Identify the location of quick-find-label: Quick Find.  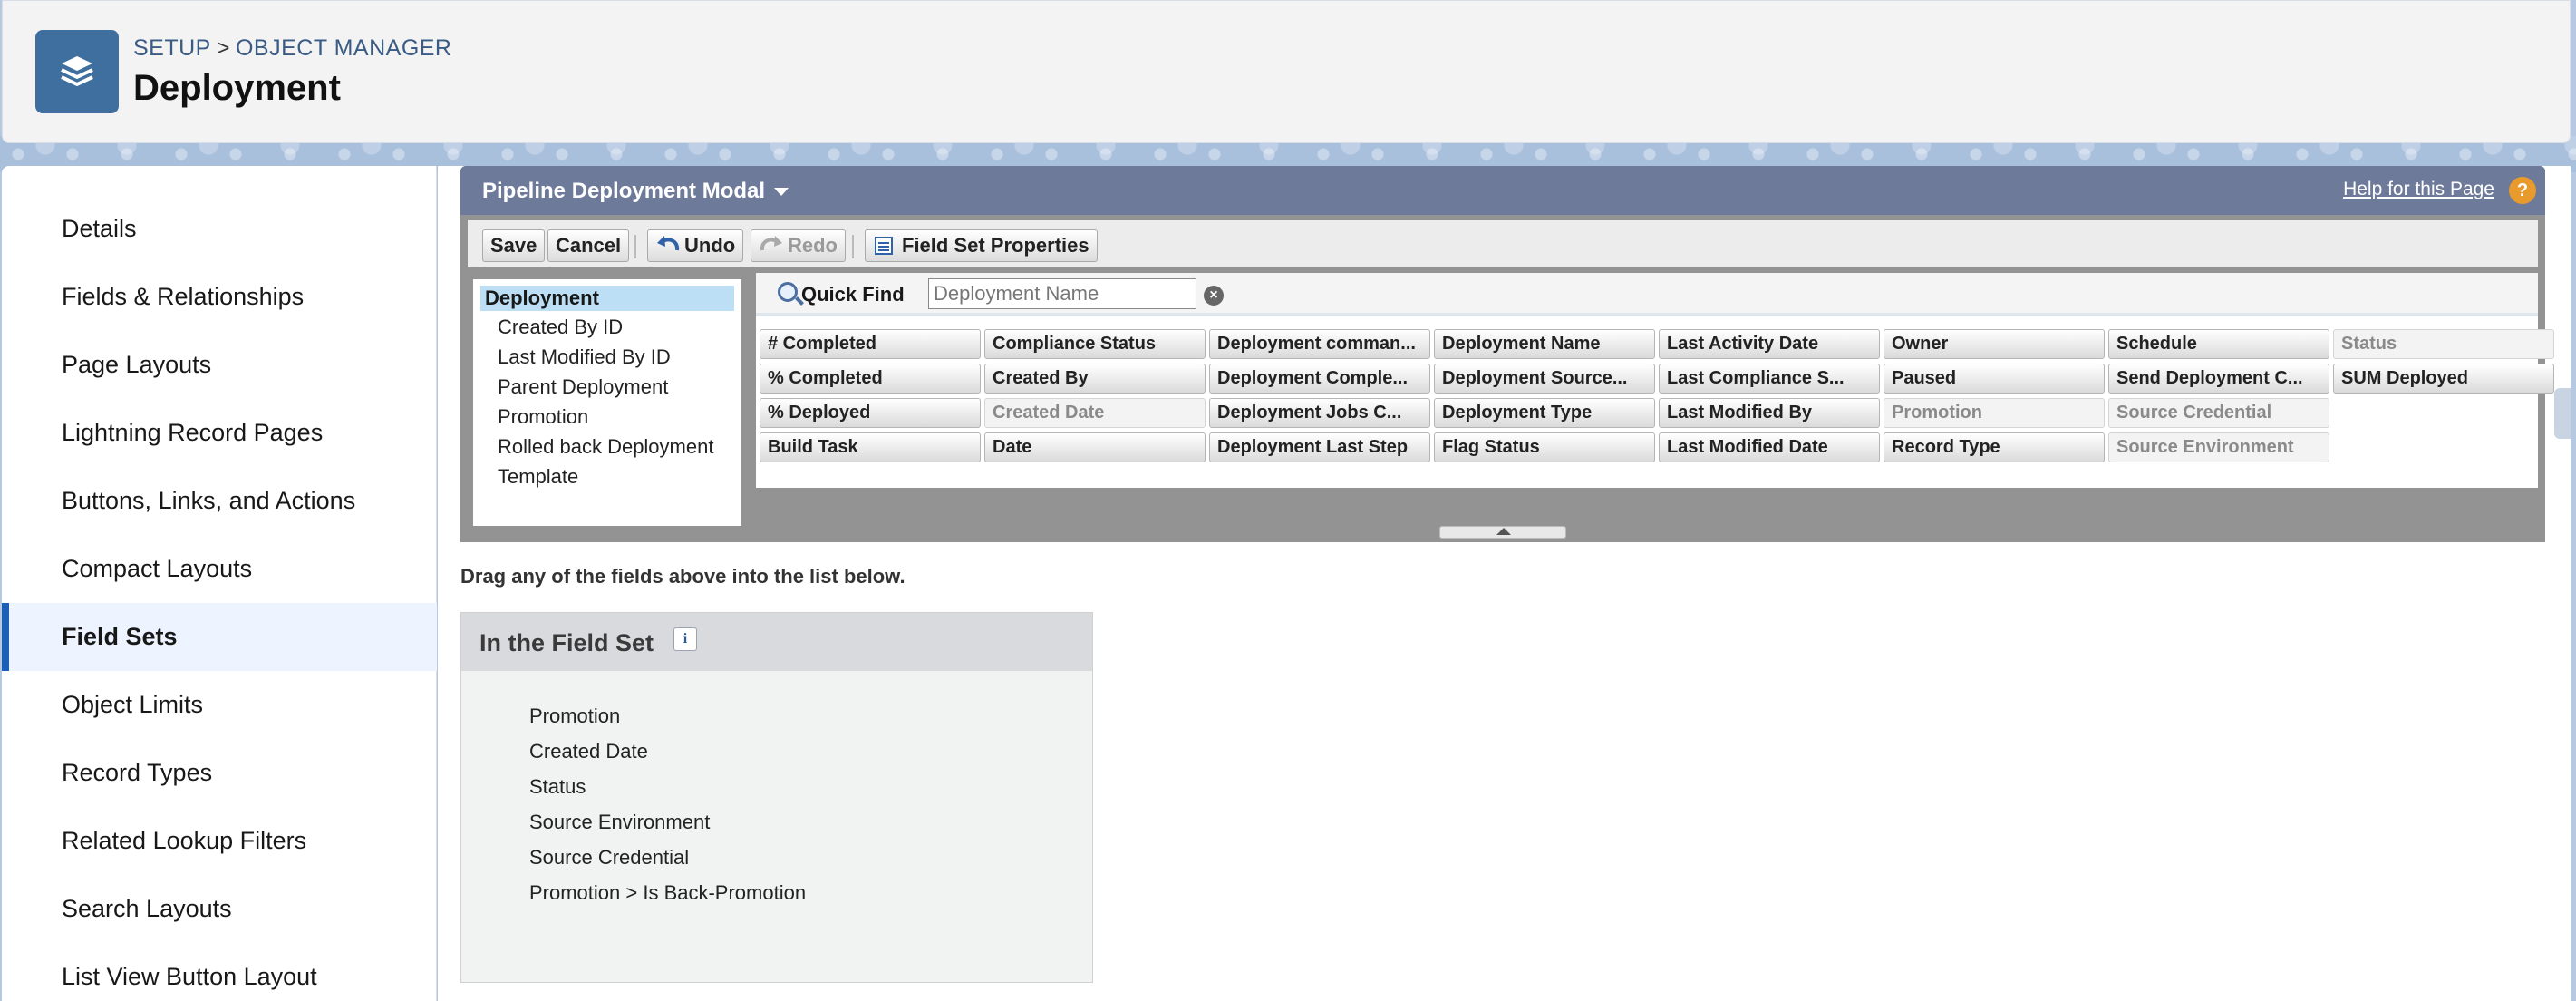
(853, 294).